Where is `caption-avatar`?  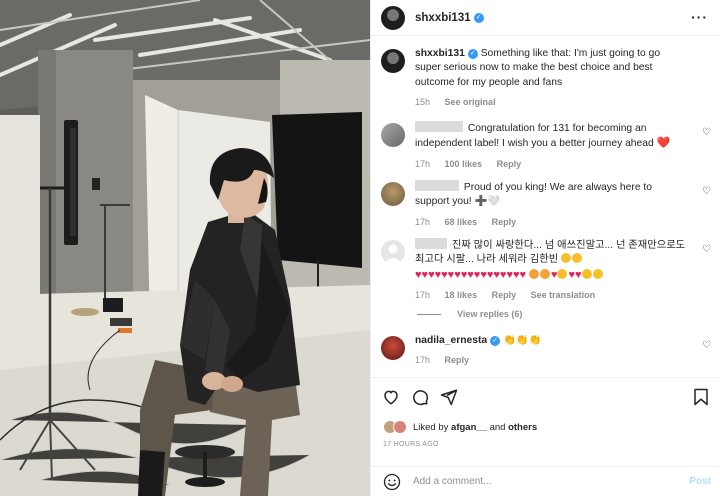
caption-avatar is located at coordinates (393, 61).